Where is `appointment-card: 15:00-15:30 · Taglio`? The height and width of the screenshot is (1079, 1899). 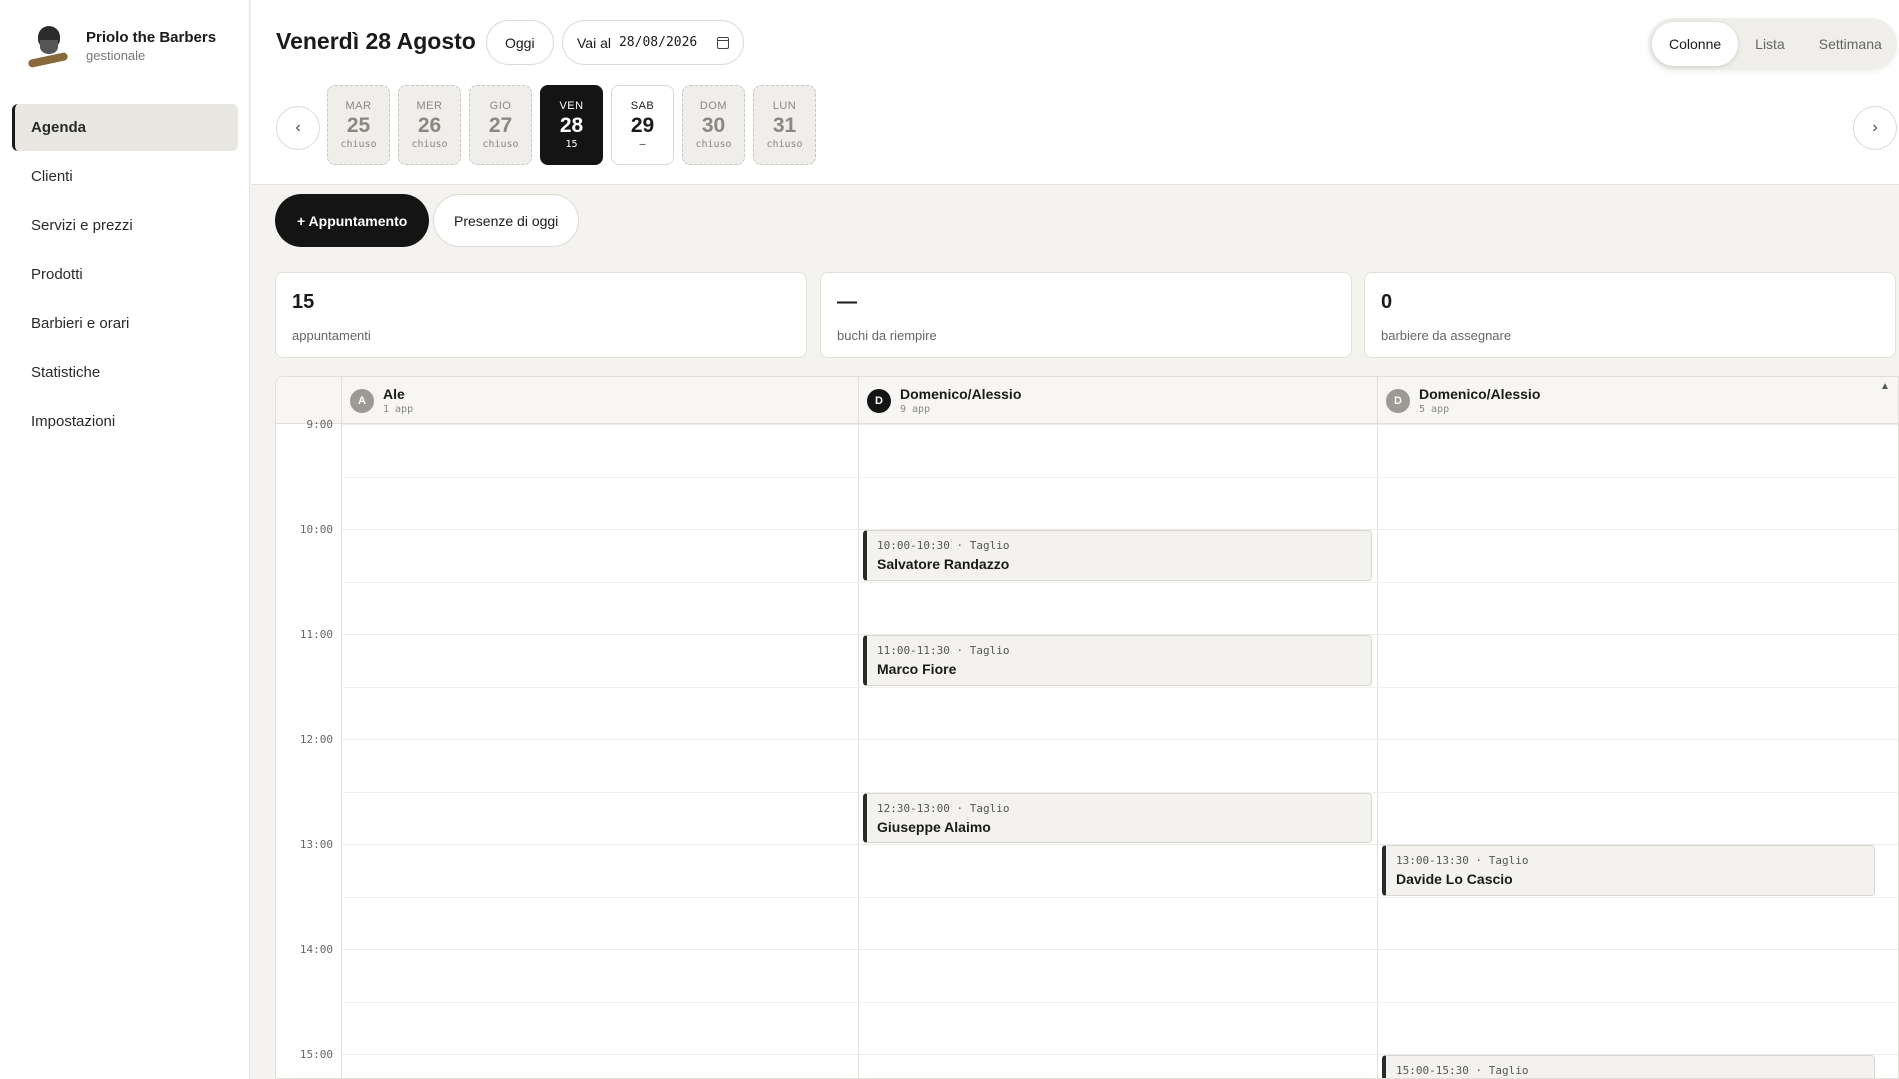
appointment-card: 15:00-15:30 · Taglio is located at coordinates (1628, 1066).